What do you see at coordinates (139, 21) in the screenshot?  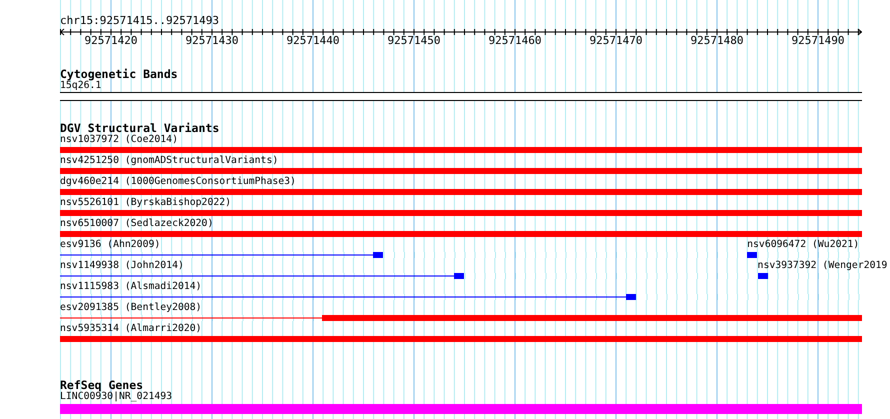 I see `chromosome-location: chr15:92571415..92571493` at bounding box center [139, 21].